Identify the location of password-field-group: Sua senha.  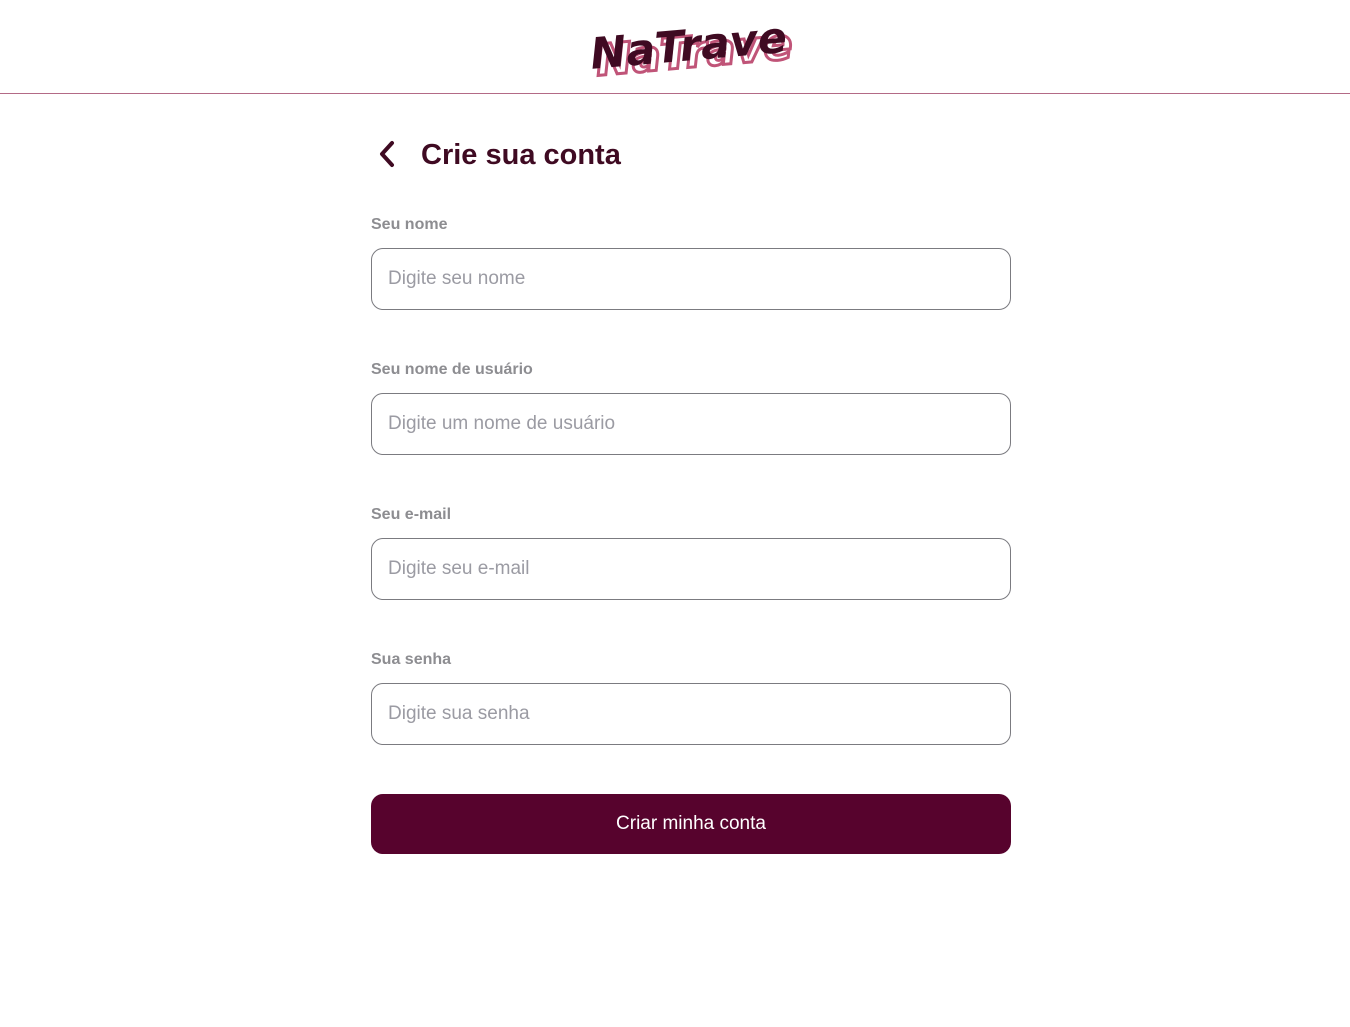
(691, 697).